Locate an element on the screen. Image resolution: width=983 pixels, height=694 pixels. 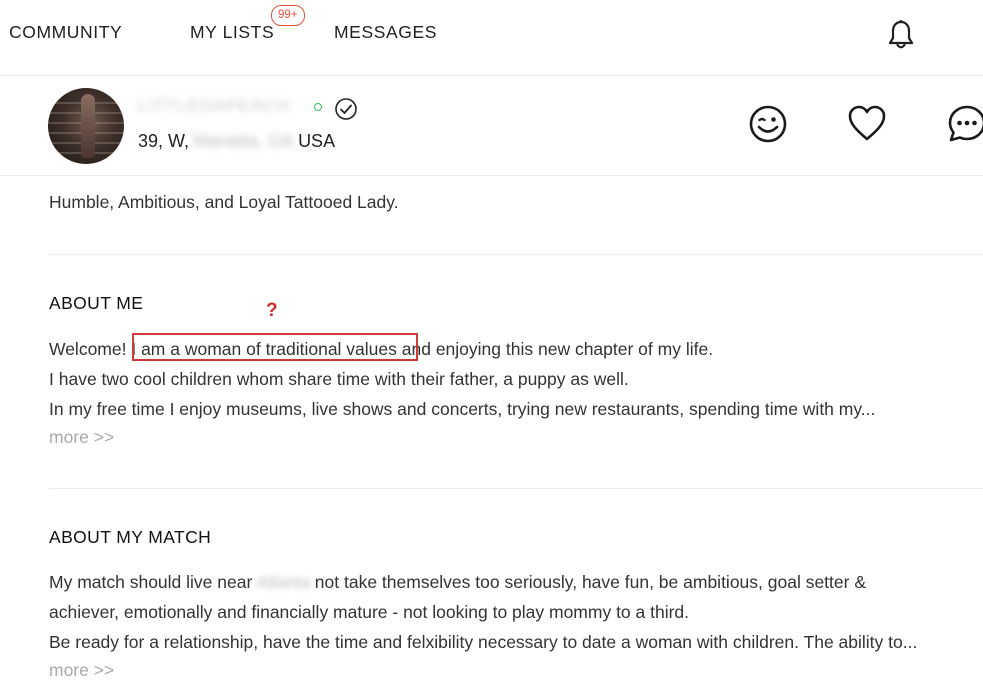
nav-messages: MESSAGES is located at coordinates (385, 32).